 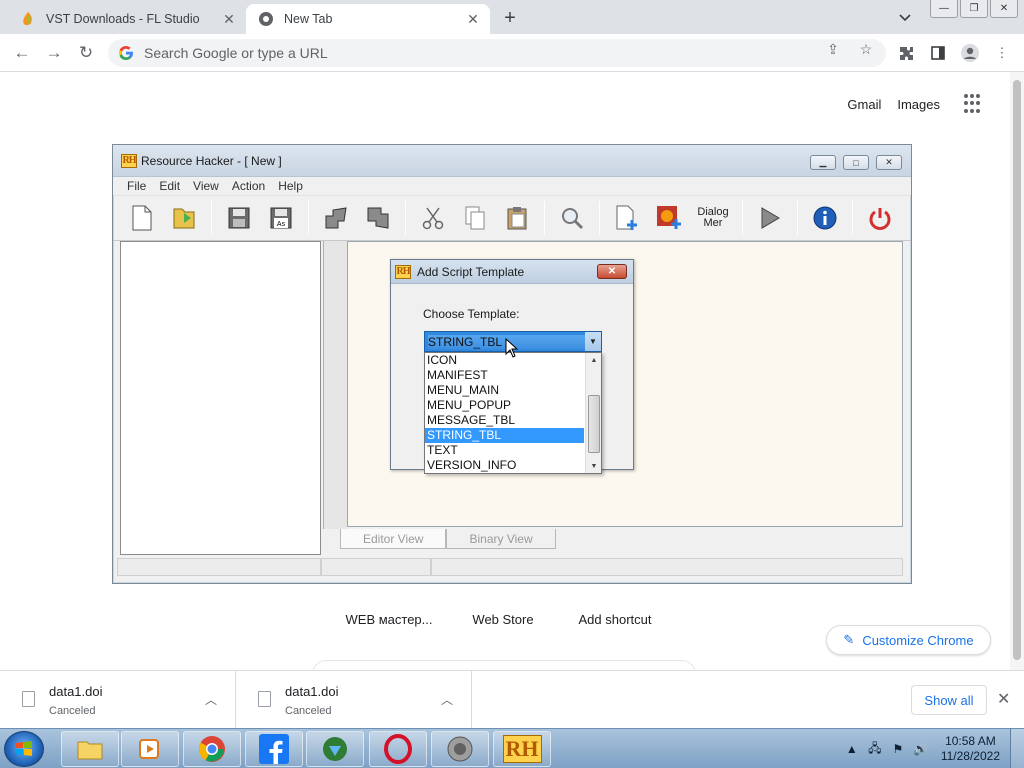 What do you see at coordinates (522, 749) in the screenshot?
I see `taskbar-resource-hacker: RH` at bounding box center [522, 749].